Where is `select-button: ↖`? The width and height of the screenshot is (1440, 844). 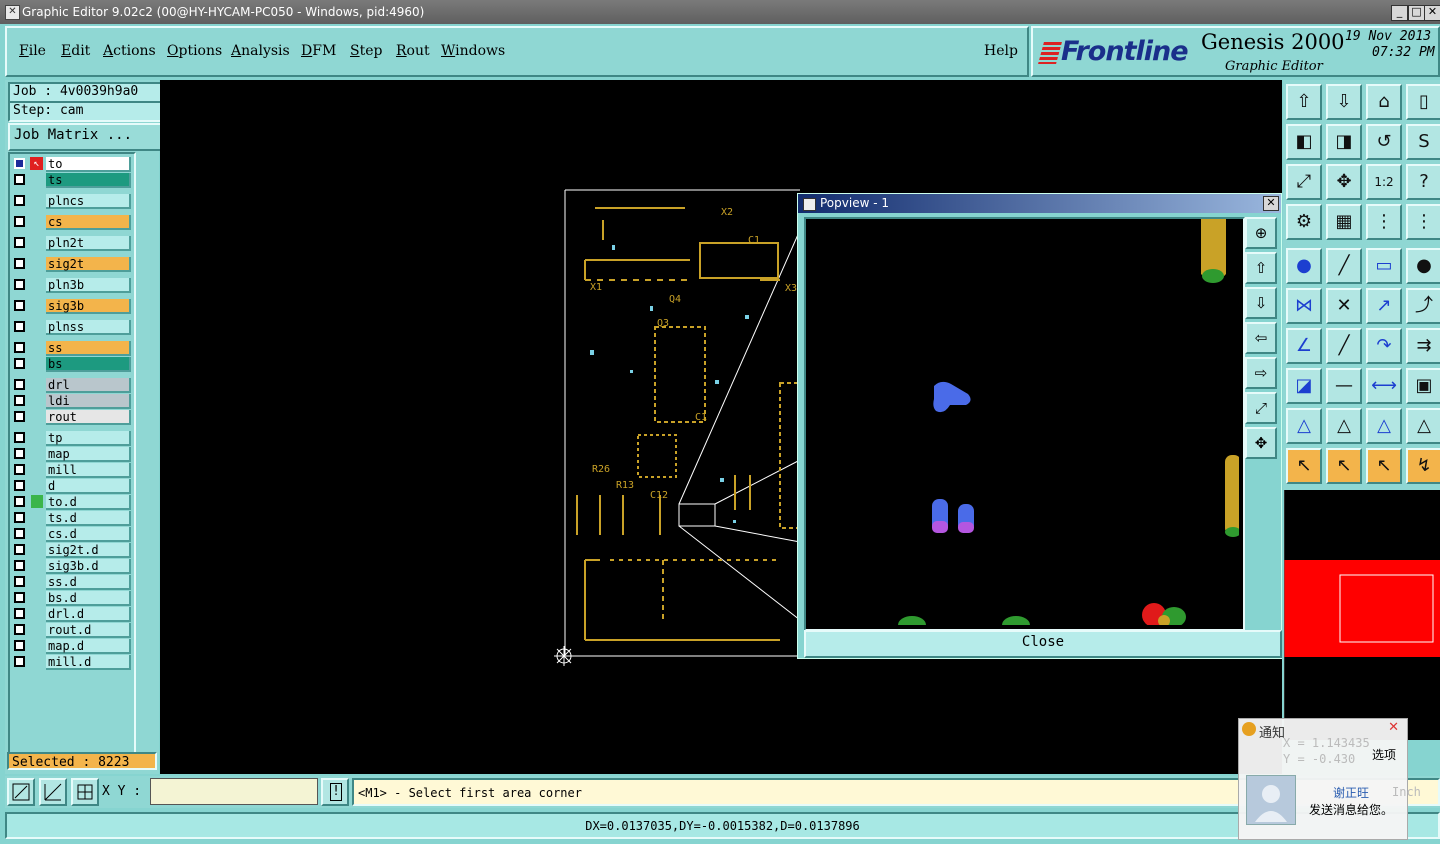 select-button: ↖ is located at coordinates (1304, 466).